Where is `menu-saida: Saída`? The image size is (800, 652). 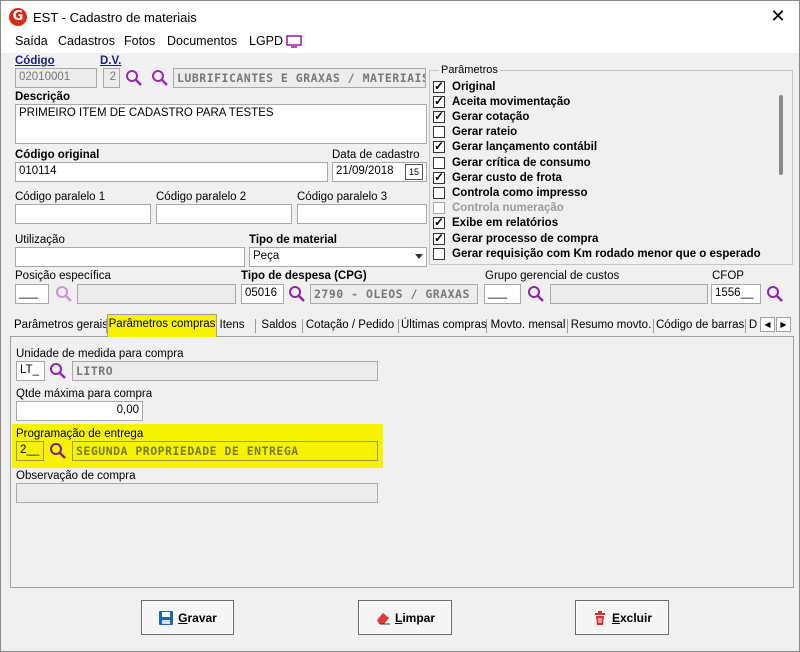
menu-saida: Saída is located at coordinates (31, 41).